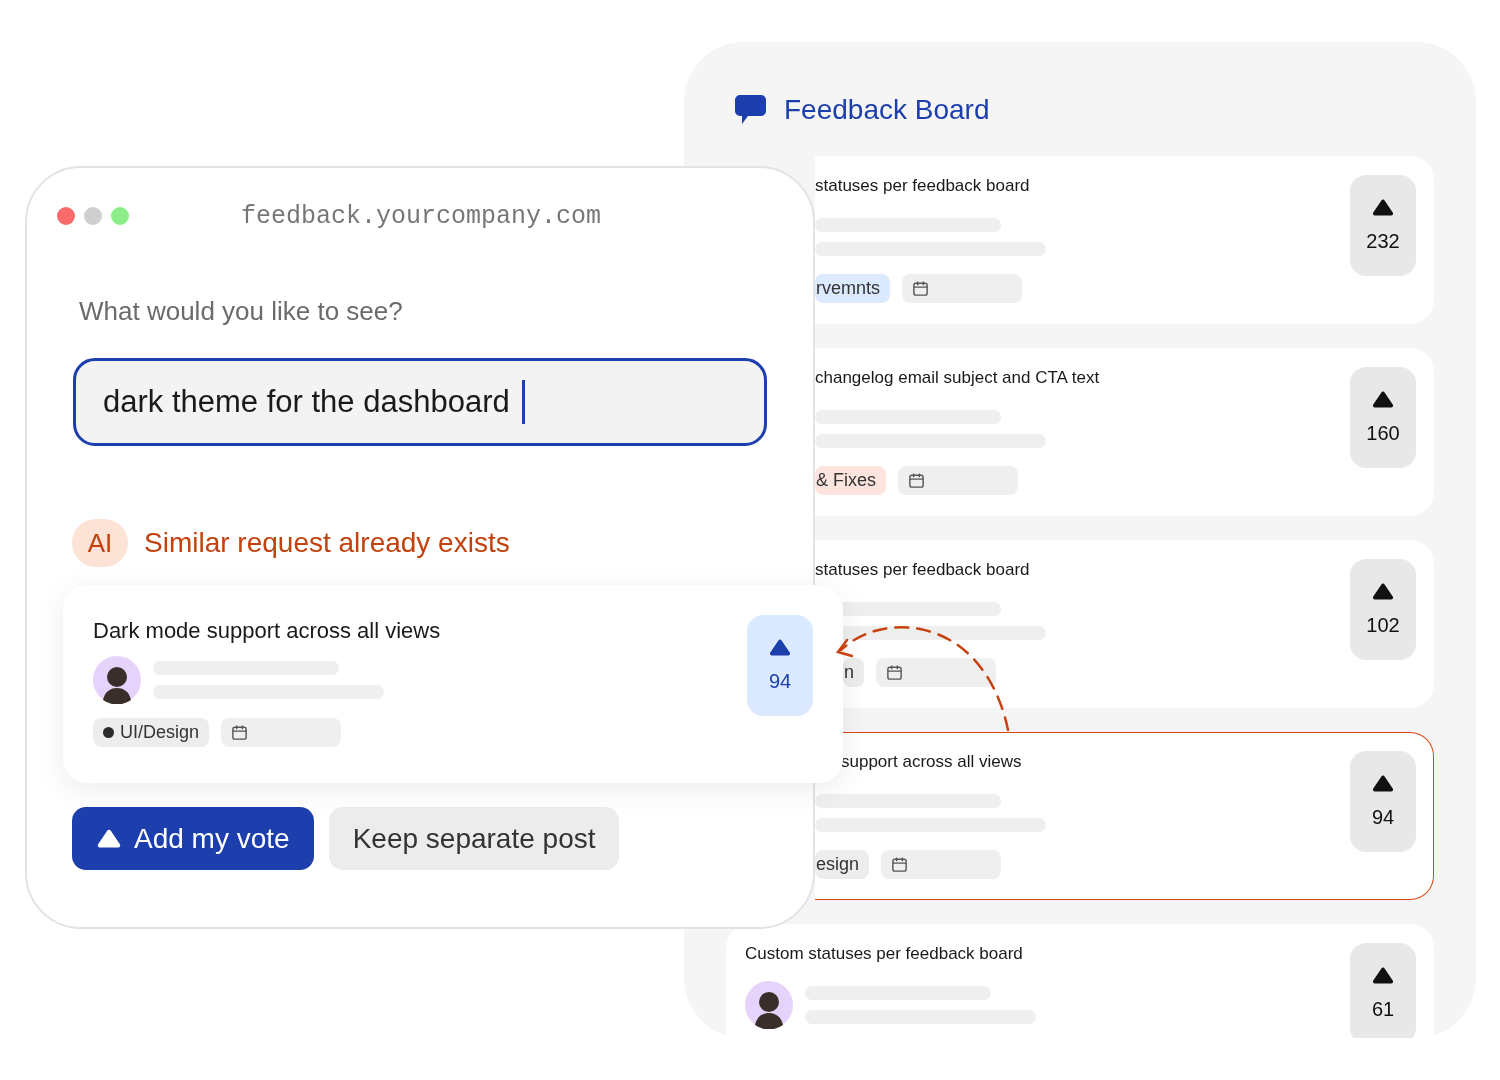 Image resolution: width=1500 pixels, height=1080 pixels. I want to click on category-tag: UI/Design, so click(151, 732).